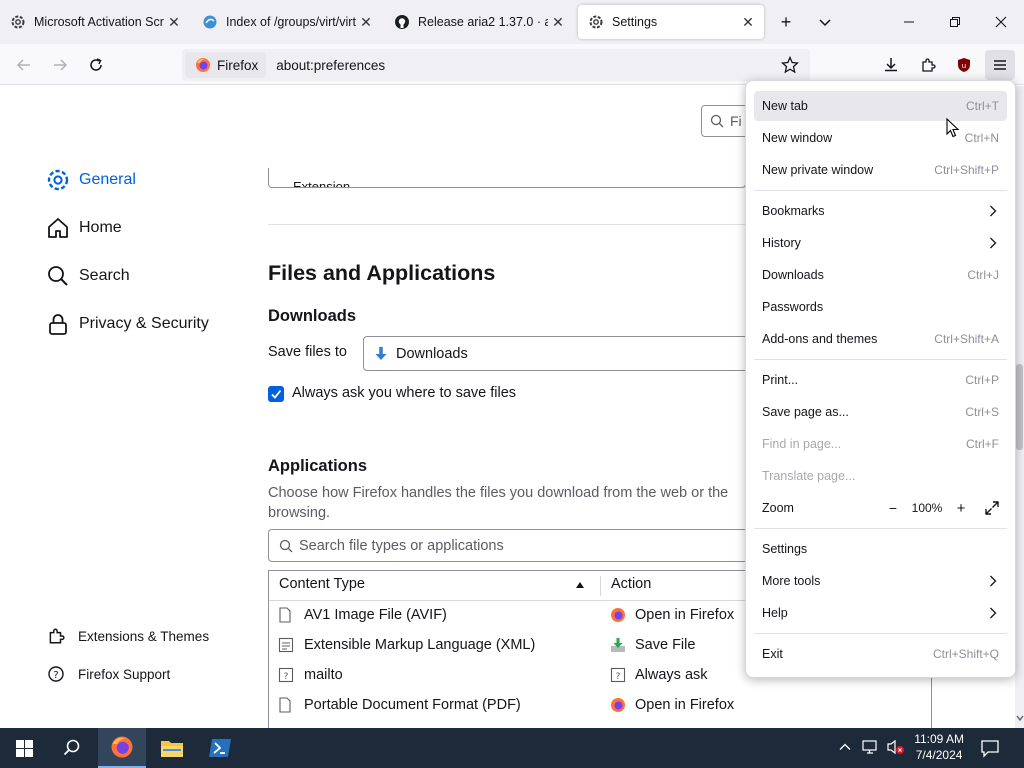  What do you see at coordinates (652, 645) in the screenshot?
I see `row-action: Save File` at bounding box center [652, 645].